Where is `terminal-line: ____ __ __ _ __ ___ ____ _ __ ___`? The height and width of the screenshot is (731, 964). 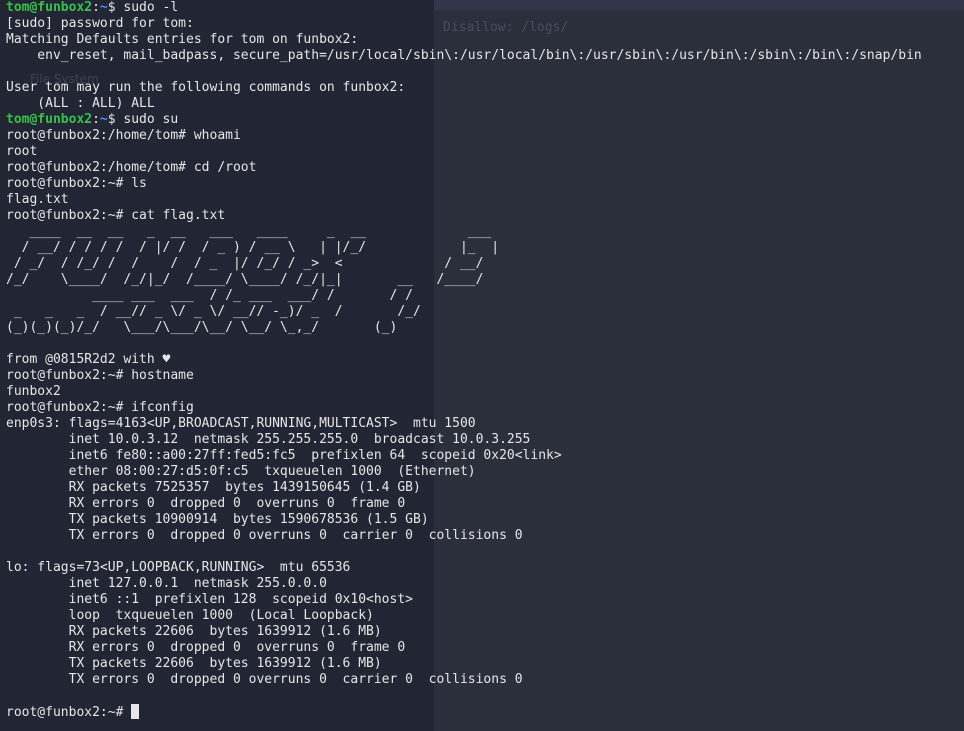
terminal-line: ____ __ __ _ __ ___ ____ _ __ ___ is located at coordinates (464, 232).